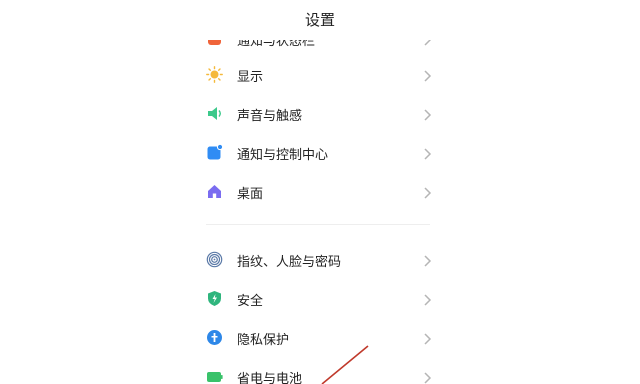  I want to click on settings-item-label: 显示, so click(250, 77).